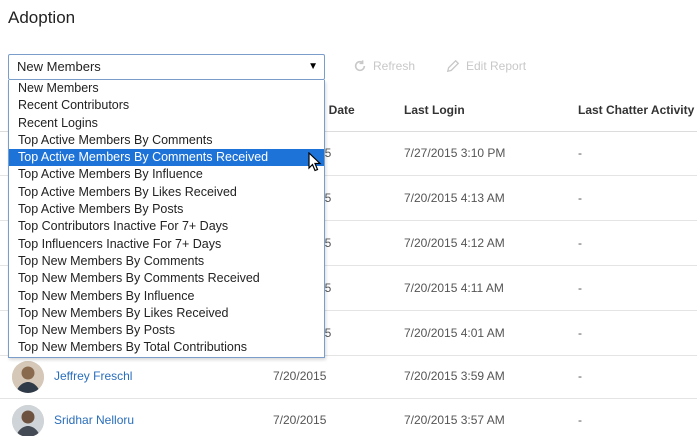 The height and width of the screenshot is (436, 697). I want to click on page-title: Adoption, so click(42, 17).